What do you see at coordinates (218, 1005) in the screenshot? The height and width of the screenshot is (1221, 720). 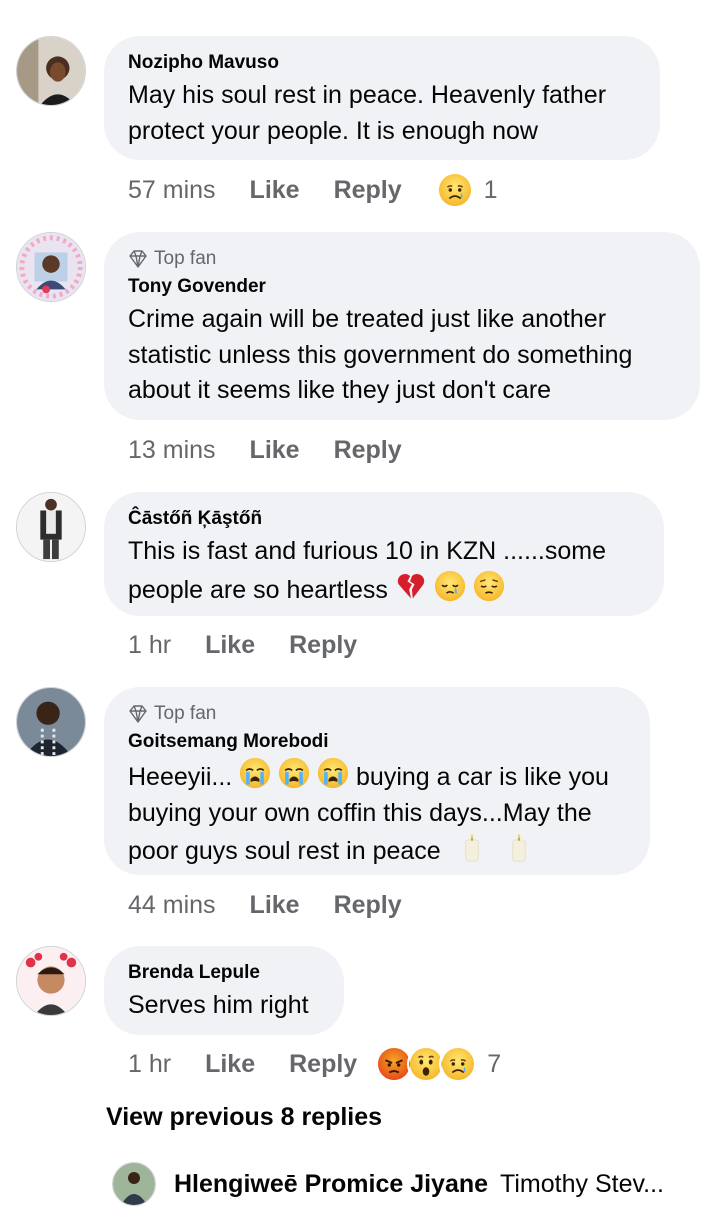 I see `comment-text-line: Serves him right` at bounding box center [218, 1005].